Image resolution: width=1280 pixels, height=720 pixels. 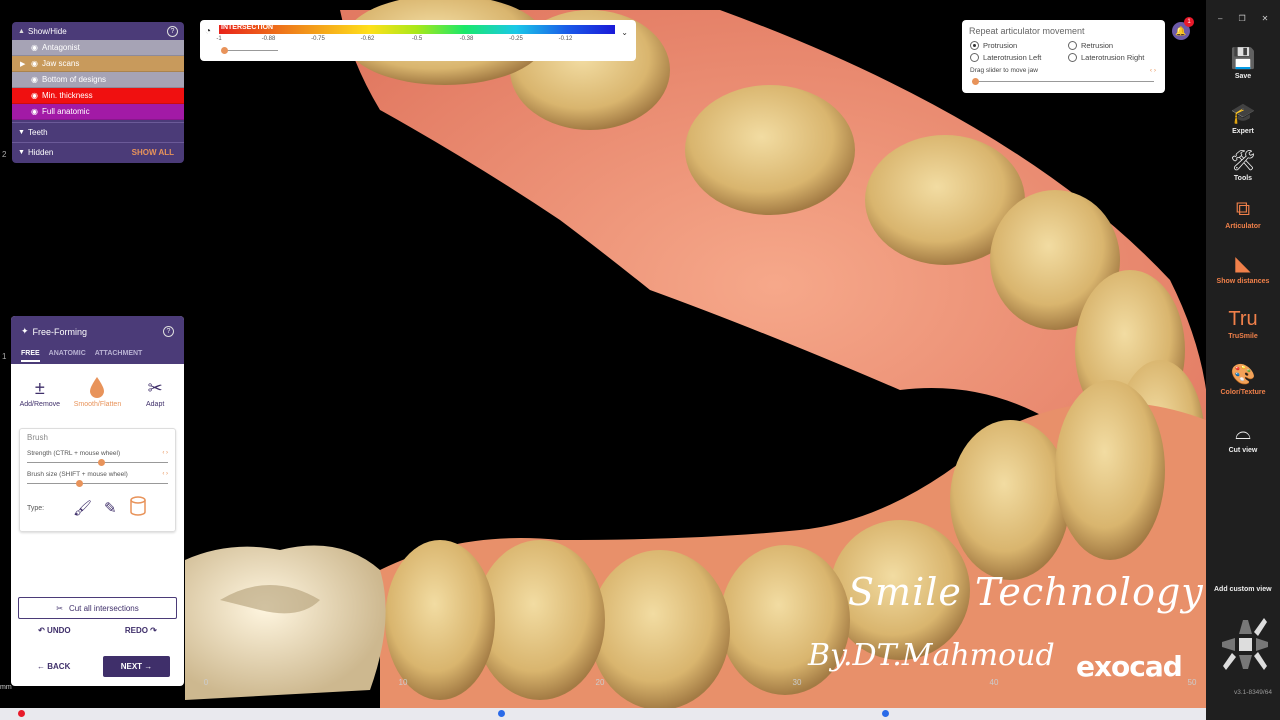 I want to click on chevron-down-icon: ⌄, so click(x=624, y=32).